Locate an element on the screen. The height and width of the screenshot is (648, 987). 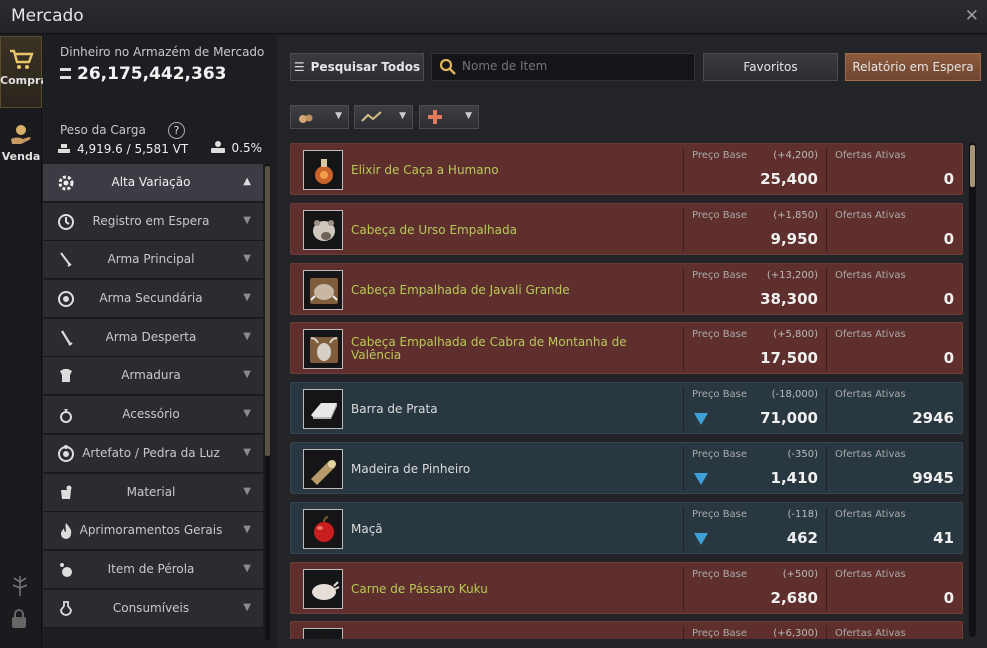
tab-sell: Venda is located at coordinates (21, 148).